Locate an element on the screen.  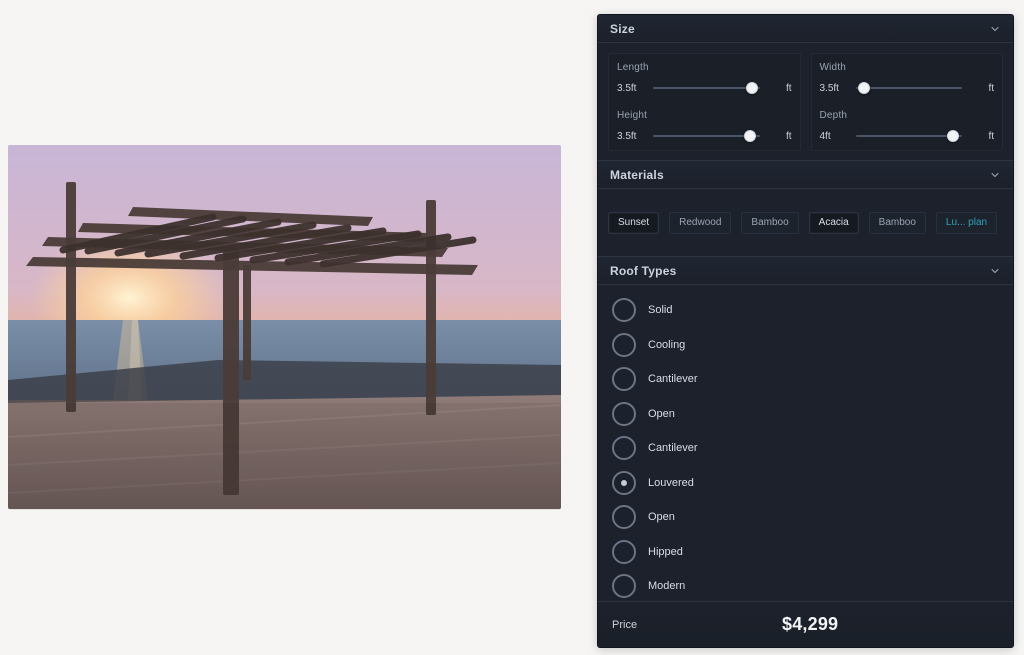
roof-option-label: Louvered is located at coordinates (671, 482).